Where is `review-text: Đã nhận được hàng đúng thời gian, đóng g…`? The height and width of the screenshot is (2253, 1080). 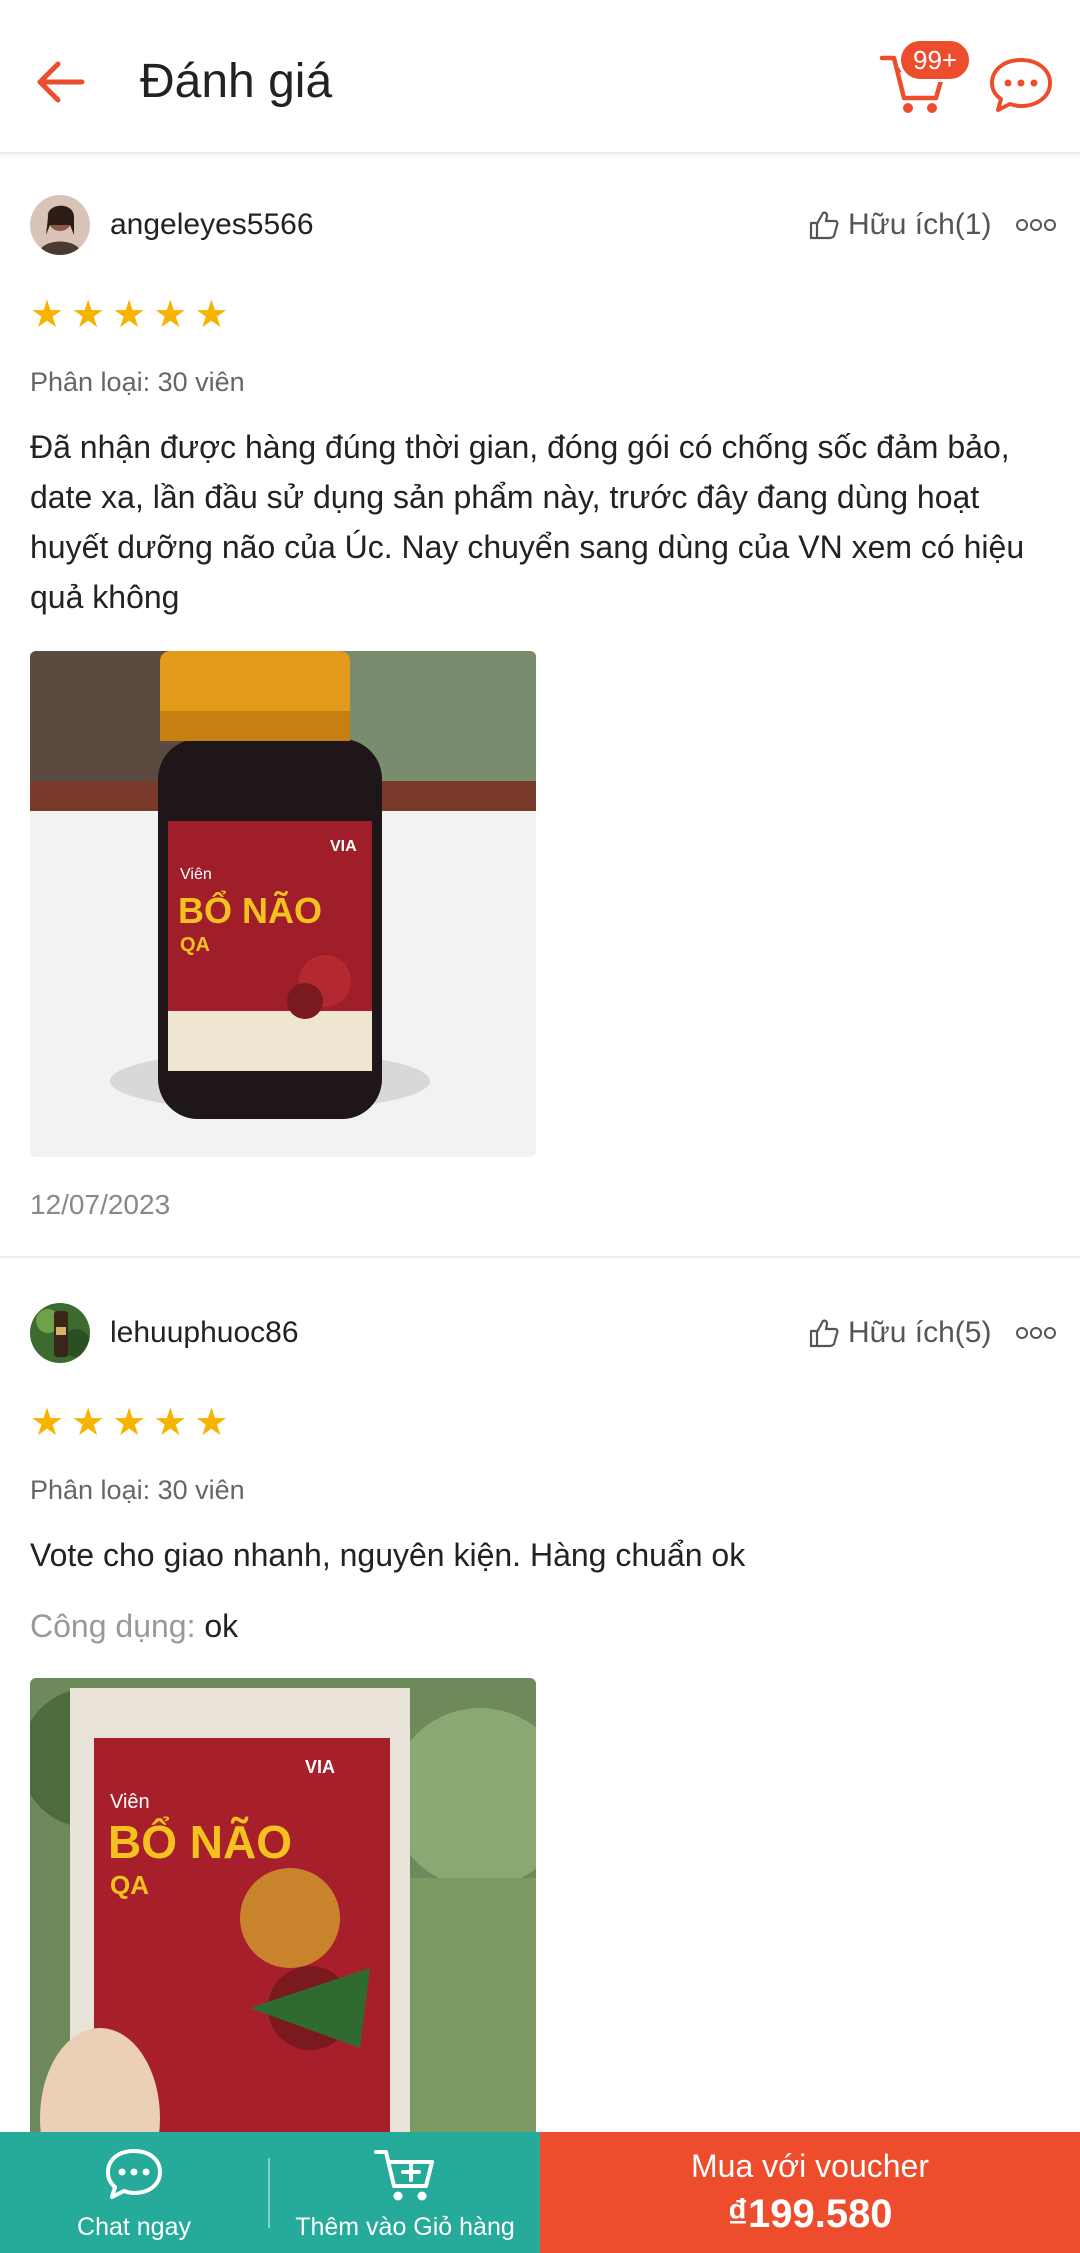
review-text: Đã nhận được hàng đúng thời gian, đóng g… is located at coordinates (527, 522).